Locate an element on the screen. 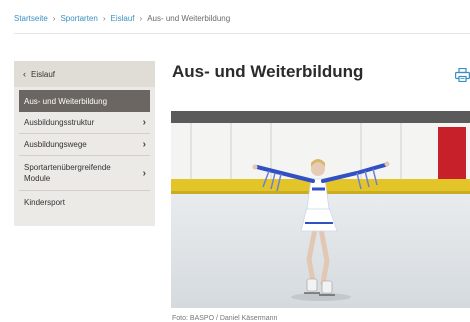 Image resolution: width=470 pixels, height=322 pixels. breadcrumb-link-sportarten: Sportarten is located at coordinates (78, 18).